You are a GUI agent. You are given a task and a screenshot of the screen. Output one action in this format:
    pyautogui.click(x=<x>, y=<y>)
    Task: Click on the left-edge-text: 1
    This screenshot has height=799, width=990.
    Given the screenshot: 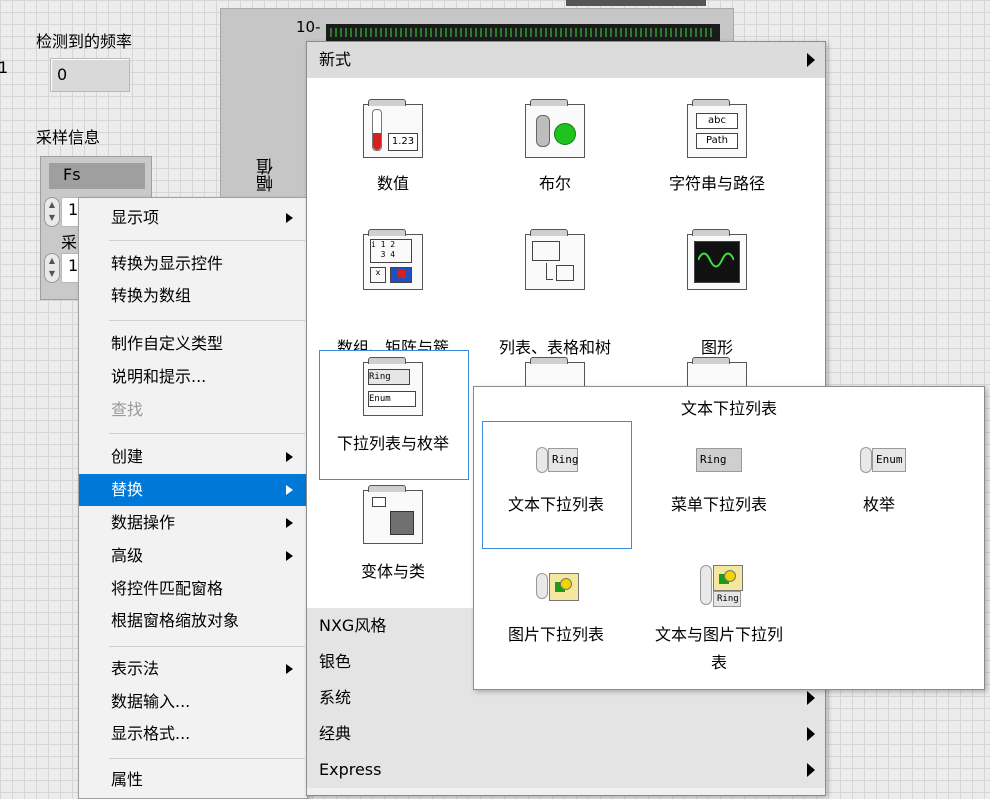 What is the action you would take?
    pyautogui.click(x=4, y=67)
    